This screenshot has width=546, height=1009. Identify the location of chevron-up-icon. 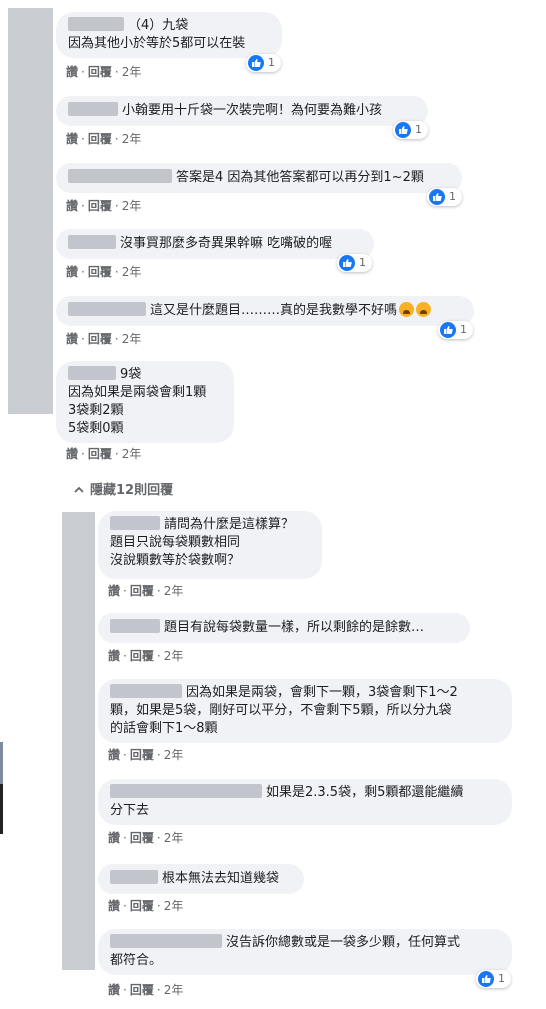
(79, 491).